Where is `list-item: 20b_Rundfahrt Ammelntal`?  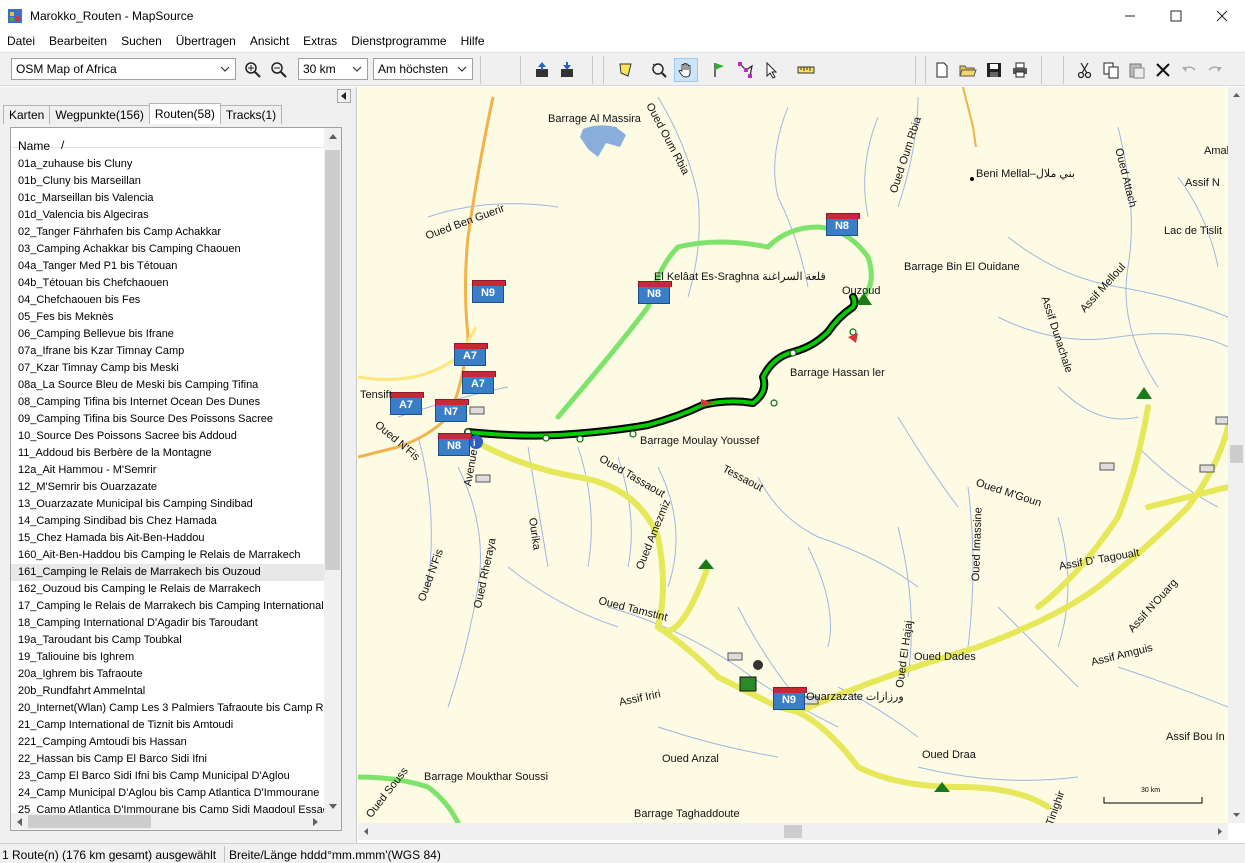
list-item: 20b_Rundfahrt Ammelntal is located at coordinates (167, 691).